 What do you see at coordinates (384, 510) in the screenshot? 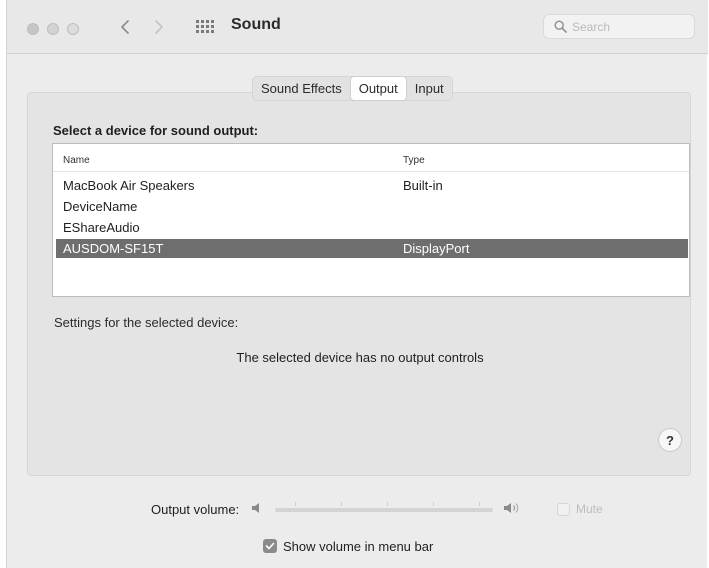
I see `output-volume-slider` at bounding box center [384, 510].